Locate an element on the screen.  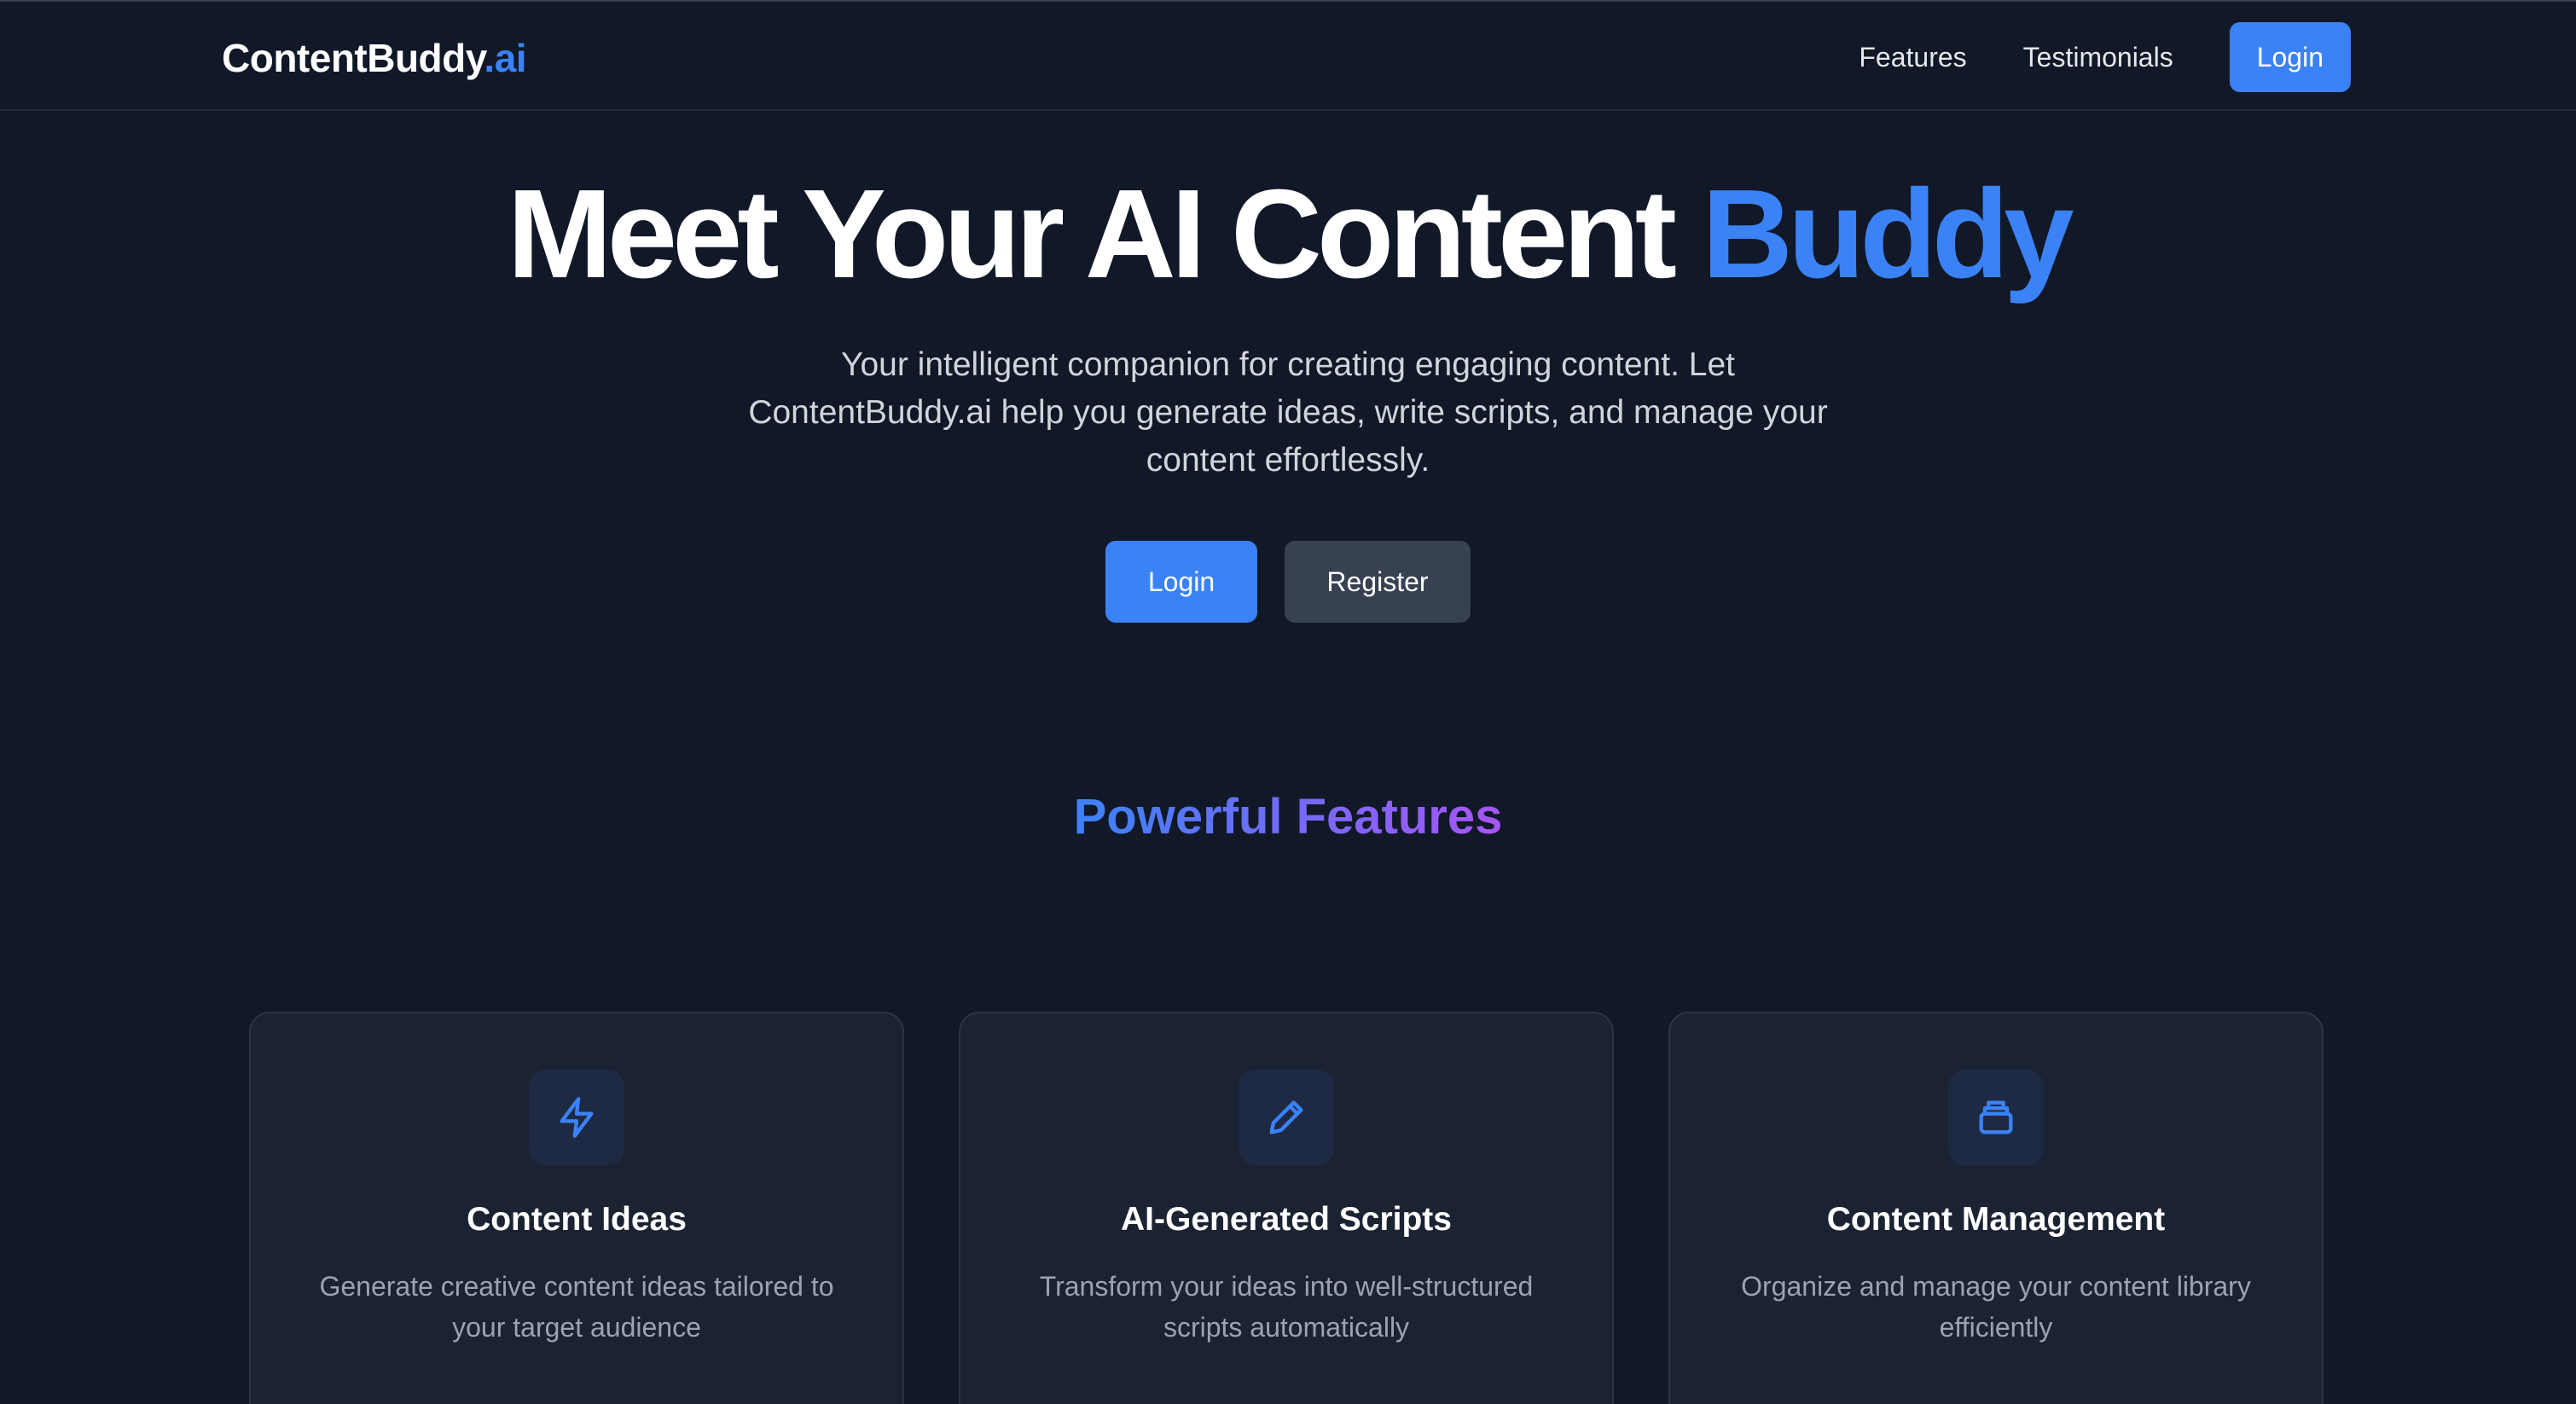
hero-title: Meet Your AI Content Buddy is located at coordinates (1288, 234).